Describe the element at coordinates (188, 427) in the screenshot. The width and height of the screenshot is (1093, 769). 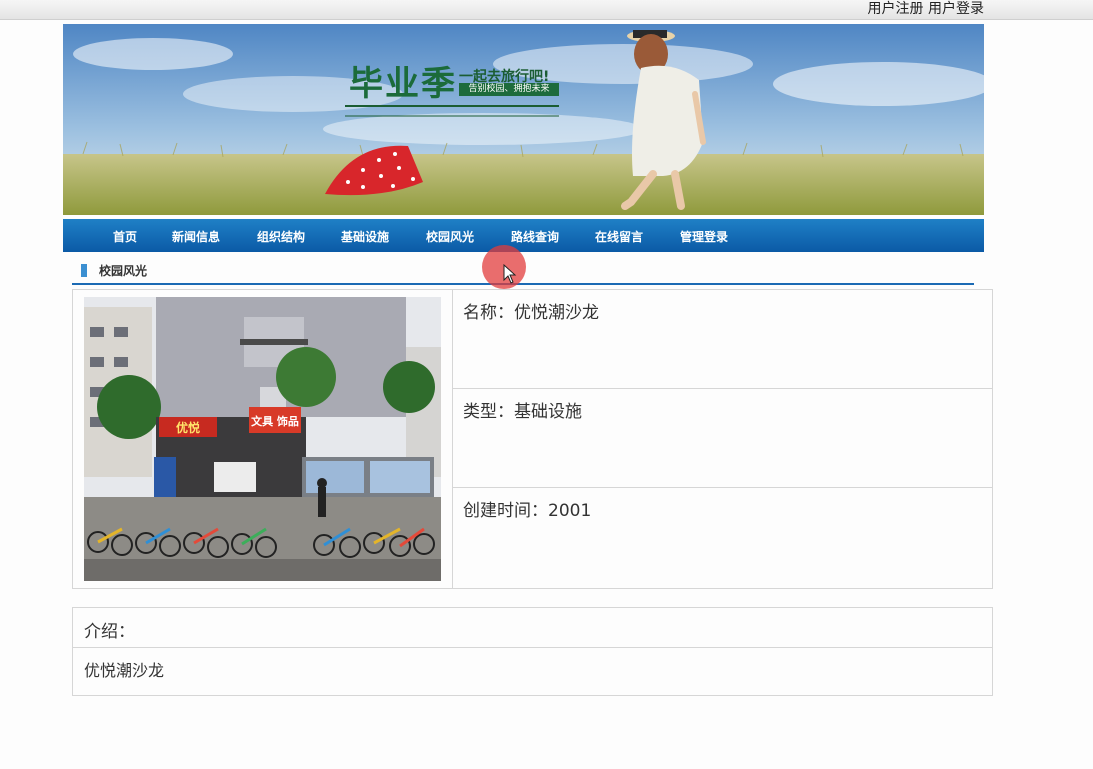
I see `shop-sign-main: 优悦` at that location.